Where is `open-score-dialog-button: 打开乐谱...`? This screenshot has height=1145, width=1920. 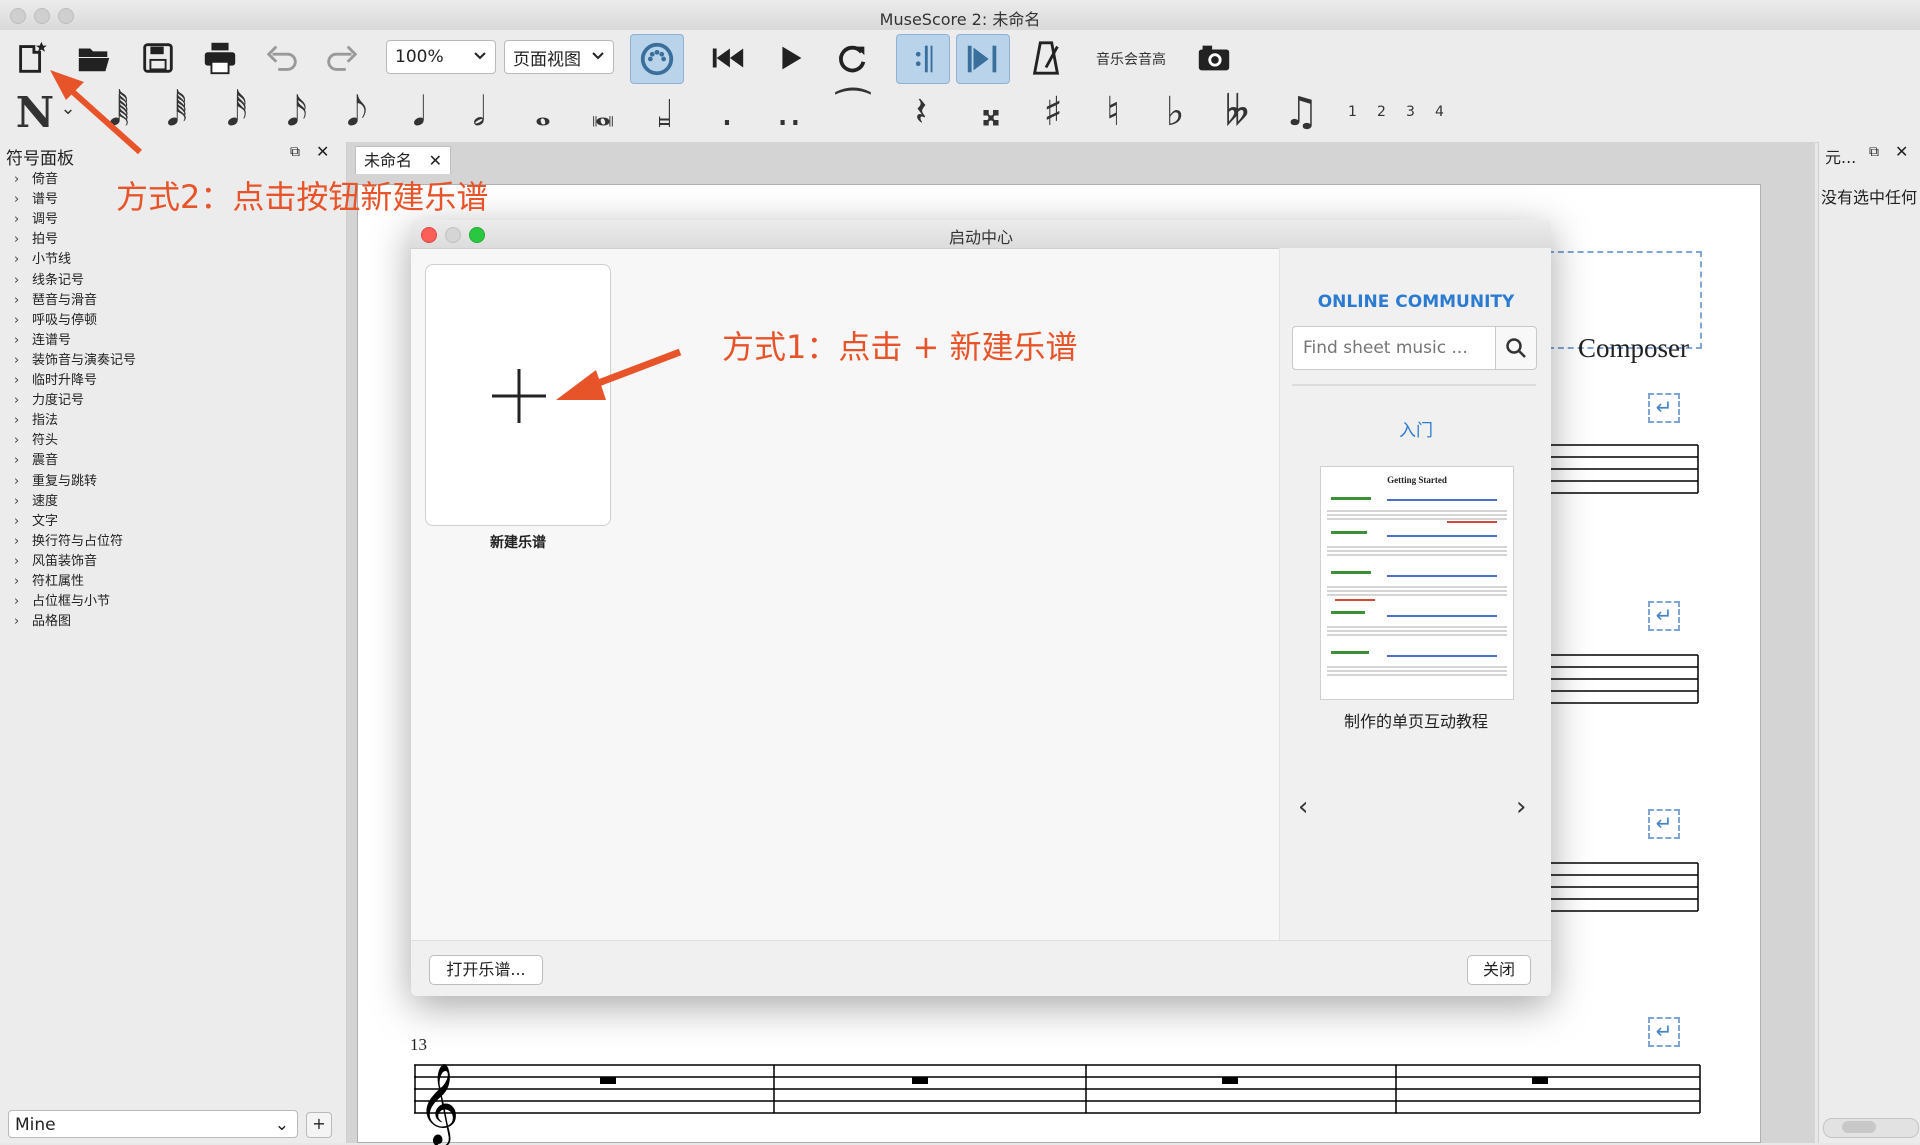
open-score-dialog-button: 打开乐谱... is located at coordinates (486, 970).